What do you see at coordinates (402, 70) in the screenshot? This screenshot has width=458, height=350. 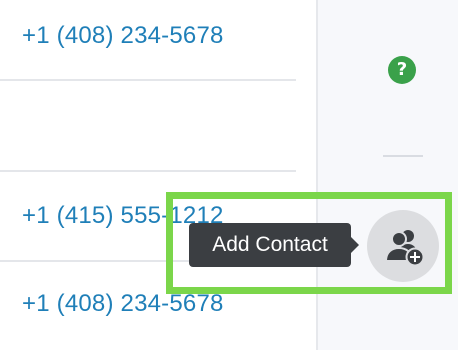 I see `help-icon: ?` at bounding box center [402, 70].